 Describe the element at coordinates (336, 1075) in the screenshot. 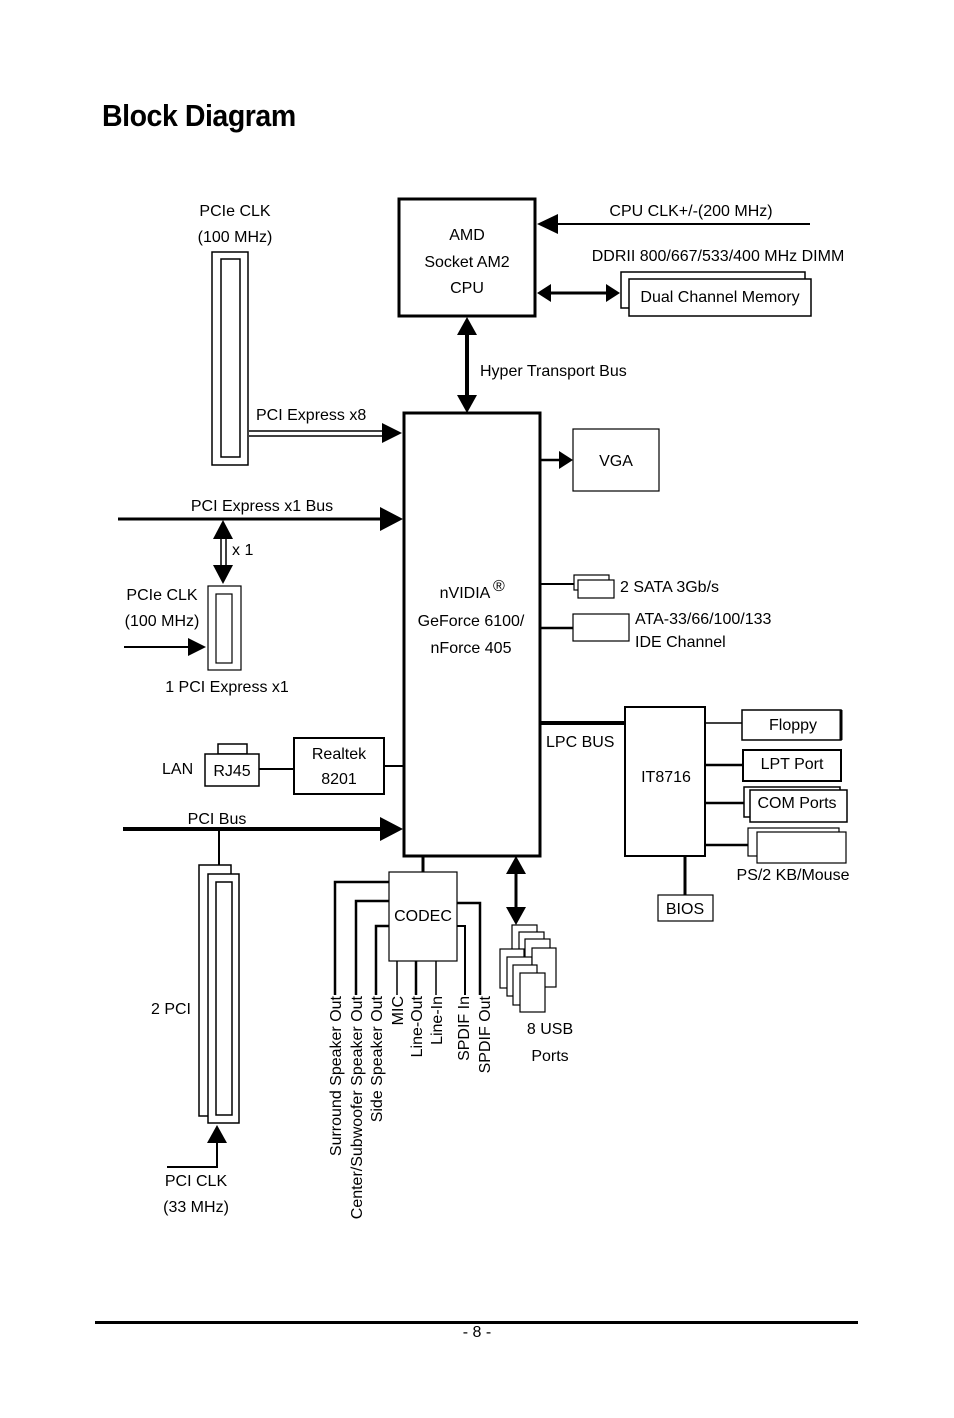

I see `audio-surround-label: Surround Speaker Out` at that location.